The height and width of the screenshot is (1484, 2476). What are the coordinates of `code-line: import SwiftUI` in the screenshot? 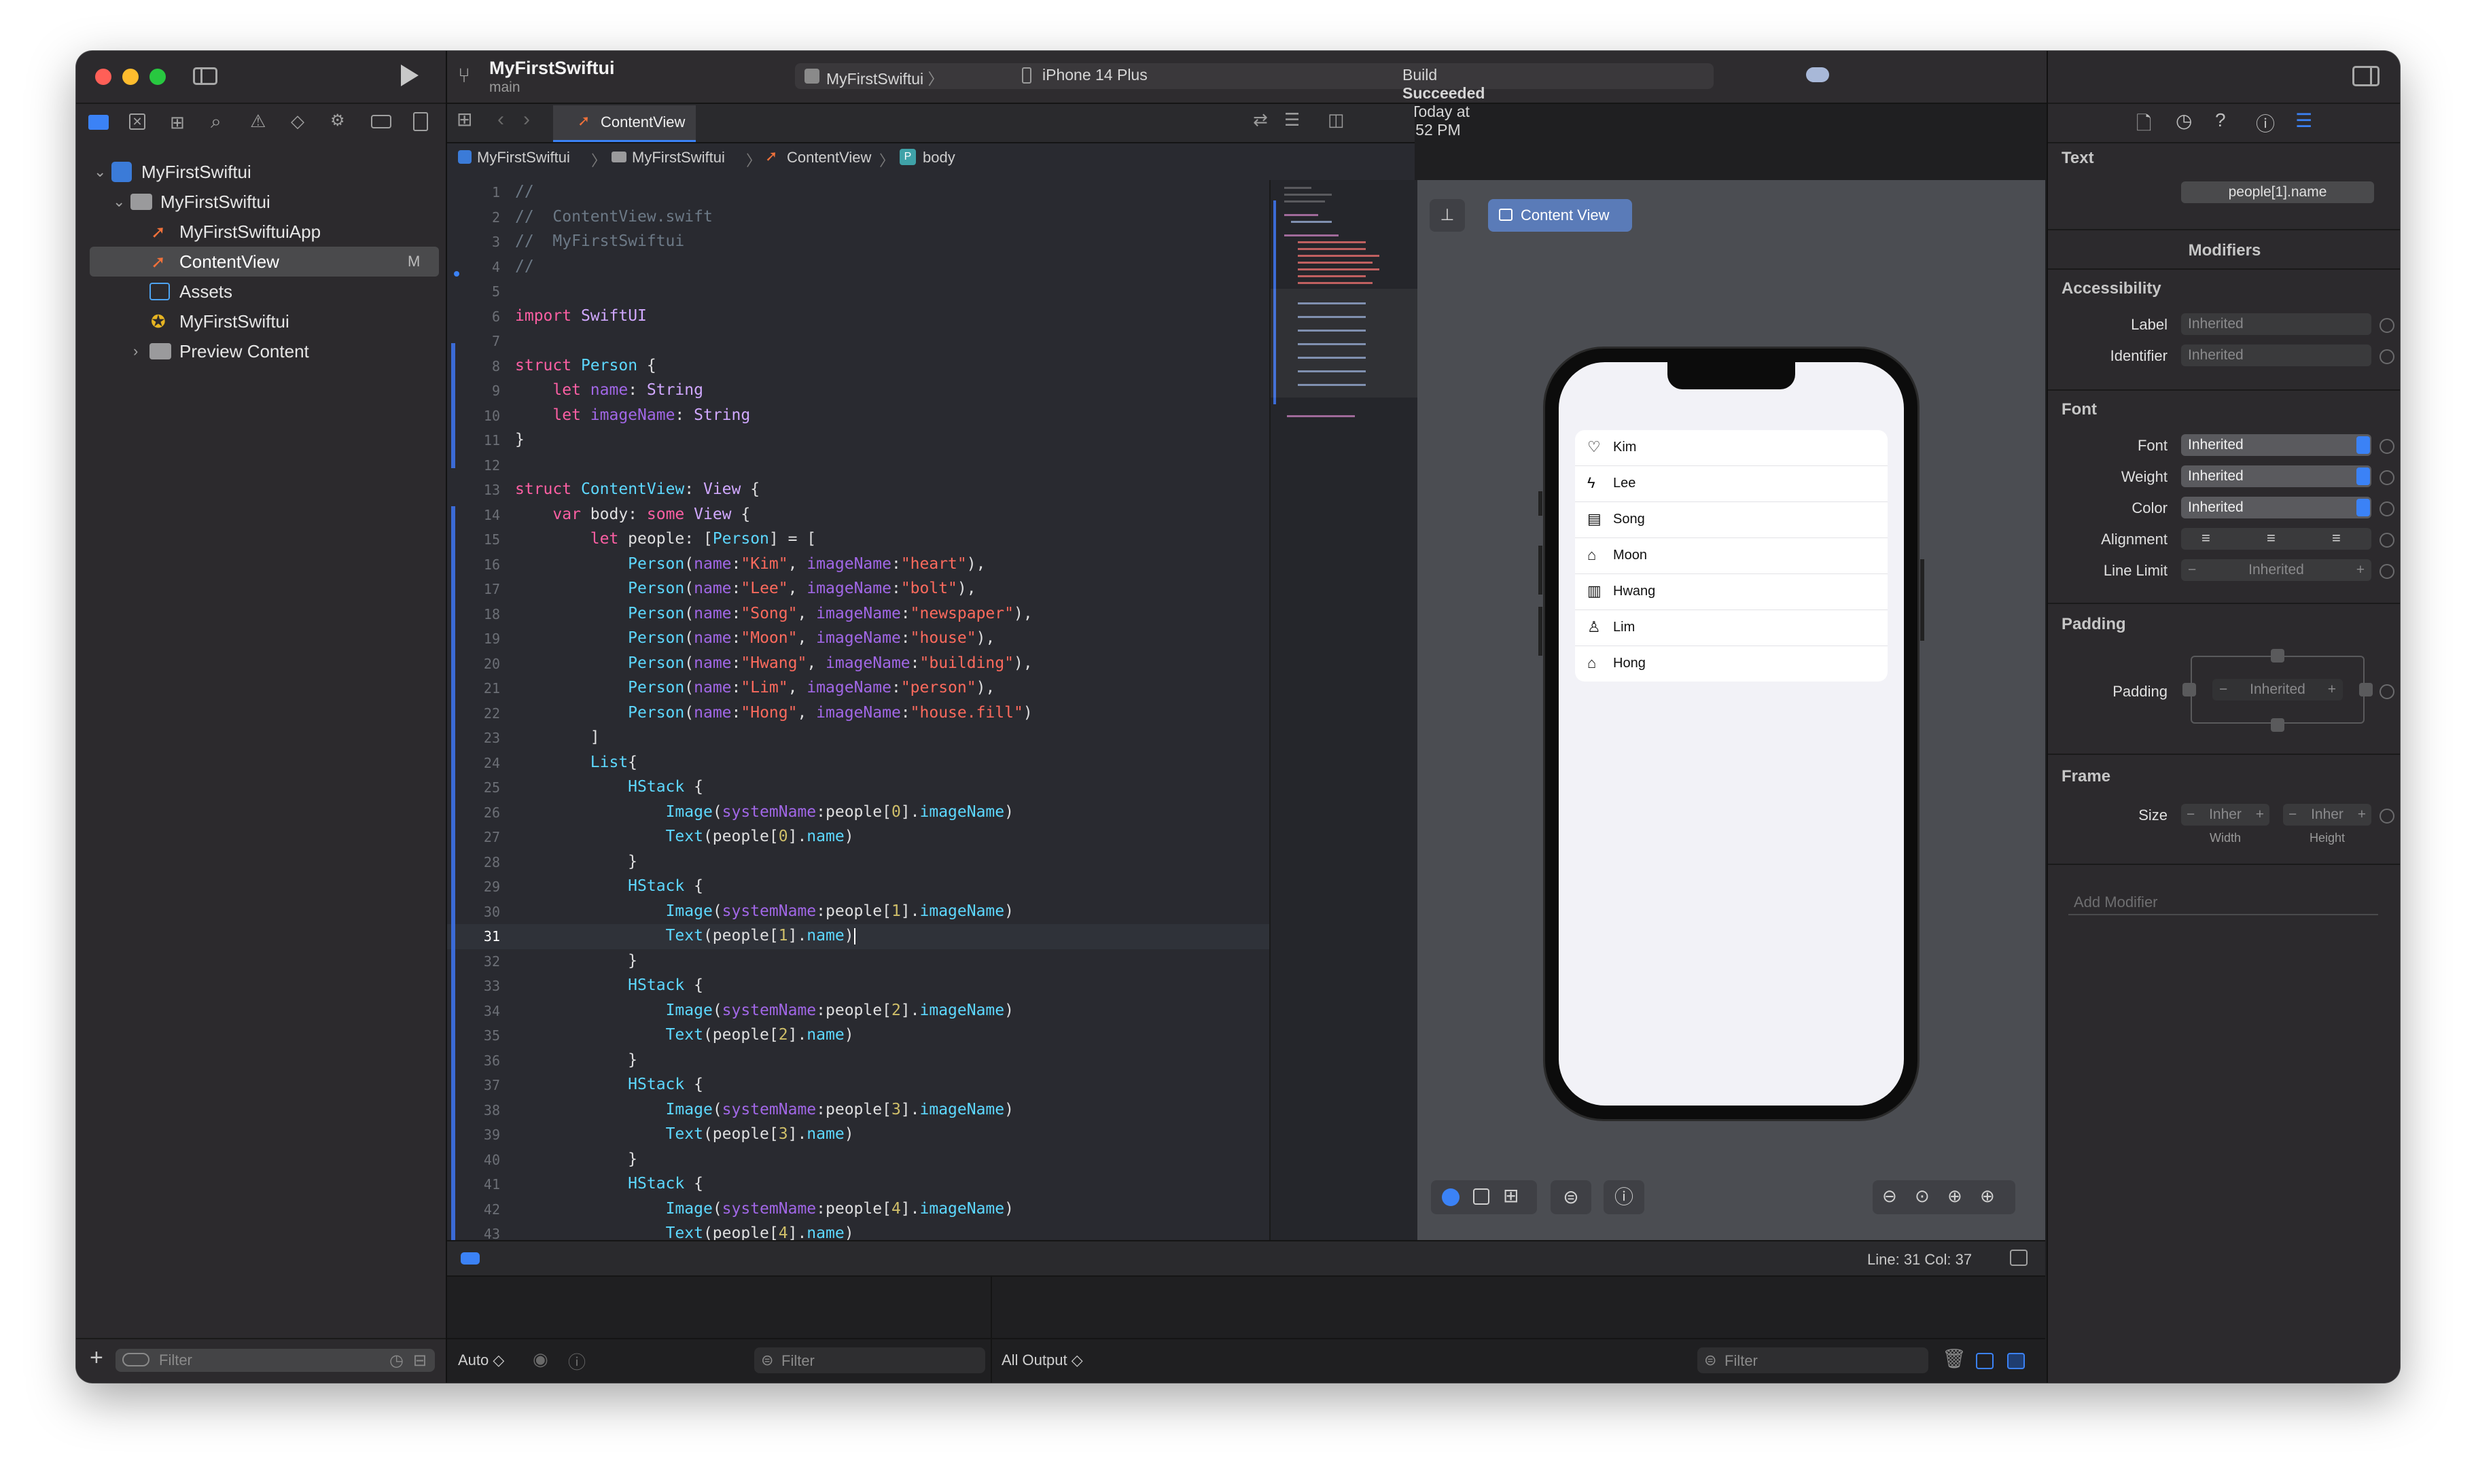 It's located at (581, 316).